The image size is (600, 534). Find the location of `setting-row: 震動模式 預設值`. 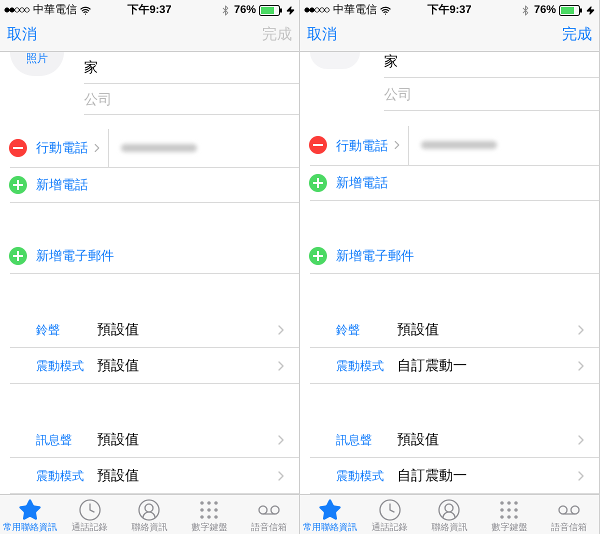

setting-row: 震動模式 預設值 is located at coordinates (154, 366).